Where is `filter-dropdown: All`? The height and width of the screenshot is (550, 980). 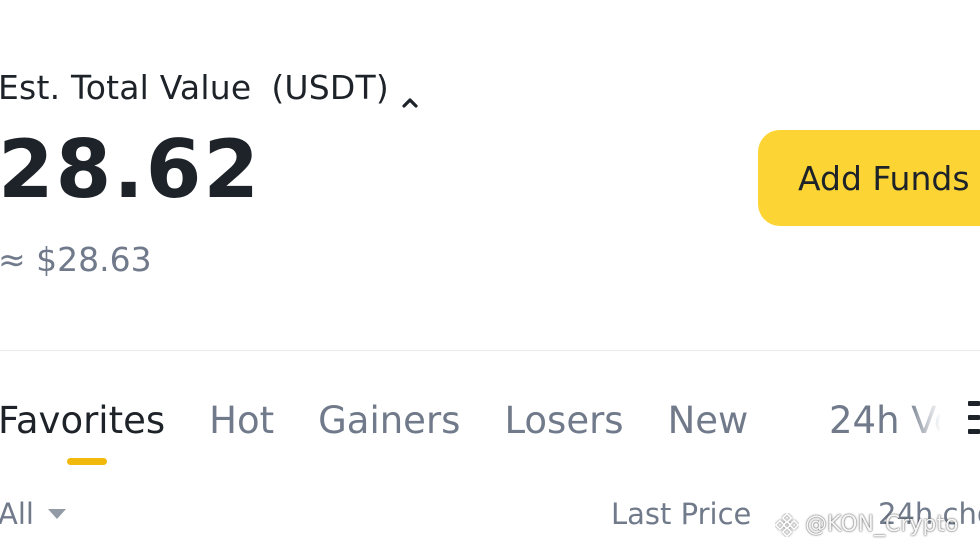 filter-dropdown: All is located at coordinates (33, 514).